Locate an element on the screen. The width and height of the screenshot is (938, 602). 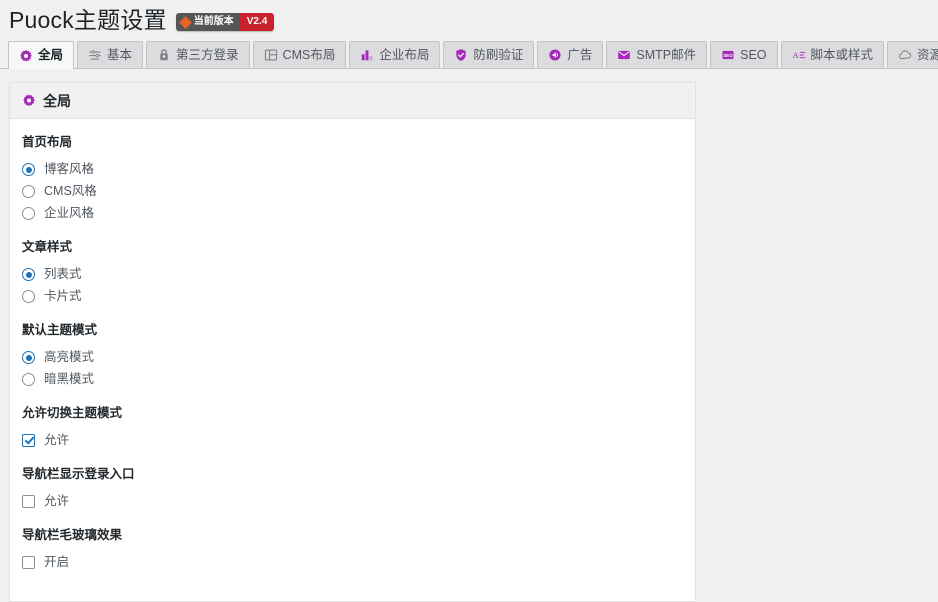
svg-text: SEO is located at coordinates (728, 55).